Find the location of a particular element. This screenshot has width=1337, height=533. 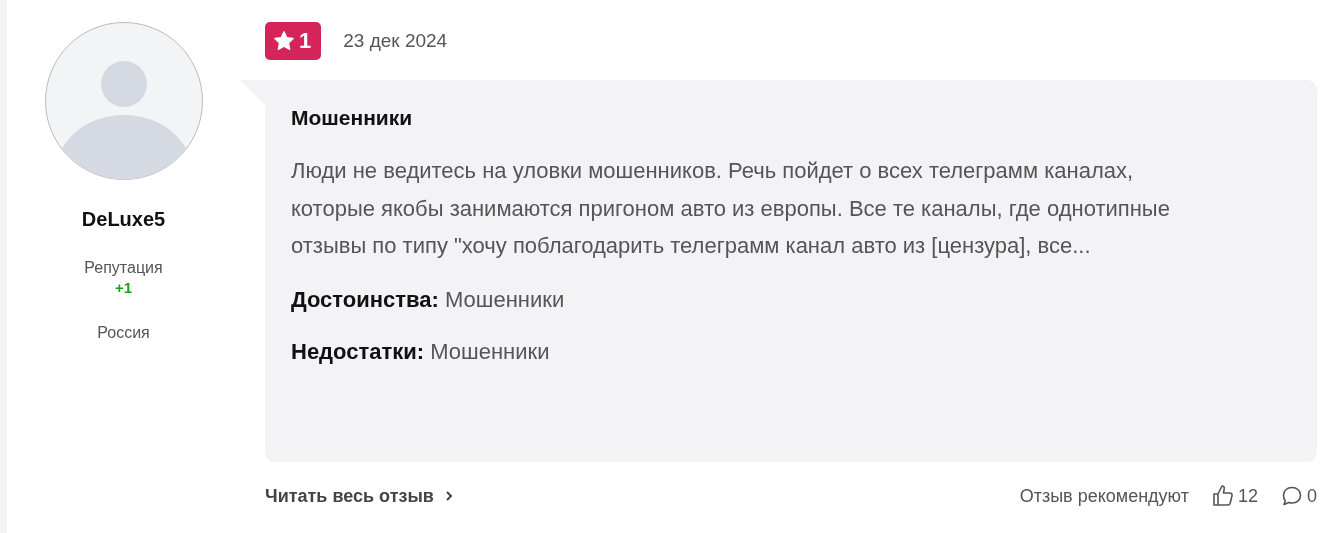

review-title: Мошенники is located at coordinates (352, 118).